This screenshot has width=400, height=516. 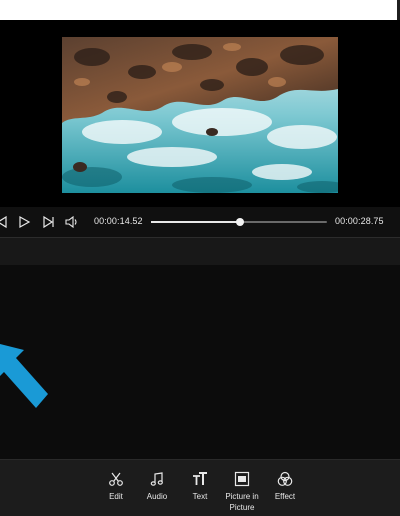 I want to click on total-time: 00:00:28.75, so click(x=359, y=221).